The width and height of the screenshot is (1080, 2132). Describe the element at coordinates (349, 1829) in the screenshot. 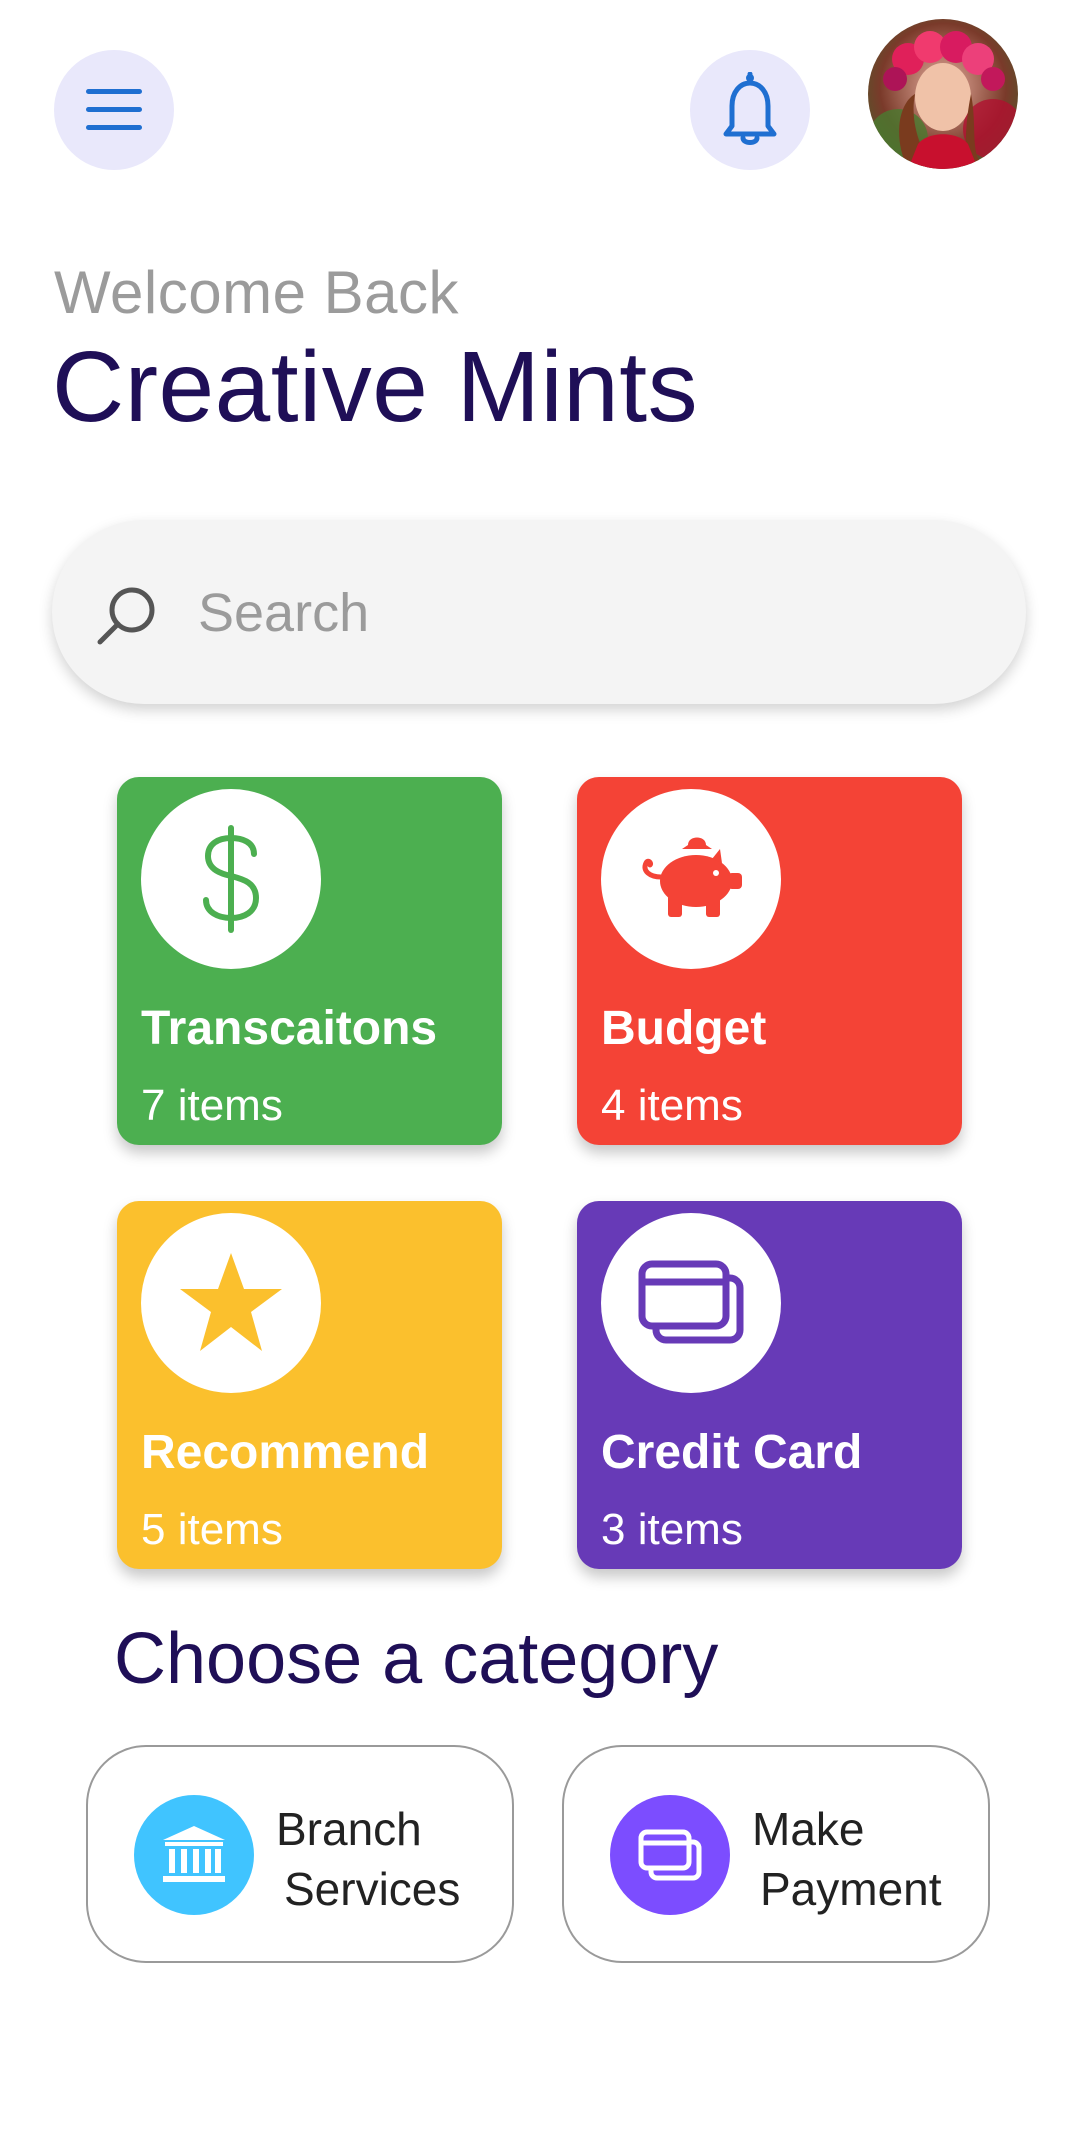

I see `category-label-line1: Branch` at that location.